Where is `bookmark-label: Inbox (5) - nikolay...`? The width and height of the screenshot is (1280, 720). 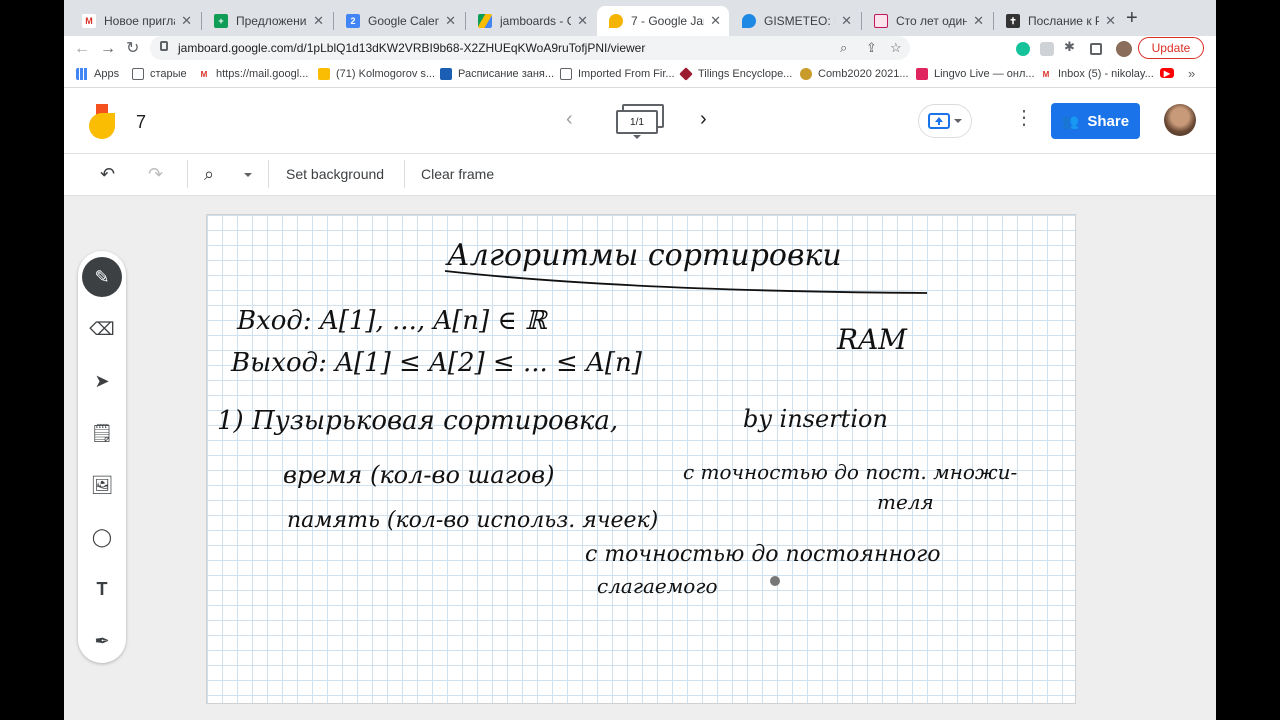 bookmark-label: Inbox (5) - nikolay... is located at coordinates (1106, 74).